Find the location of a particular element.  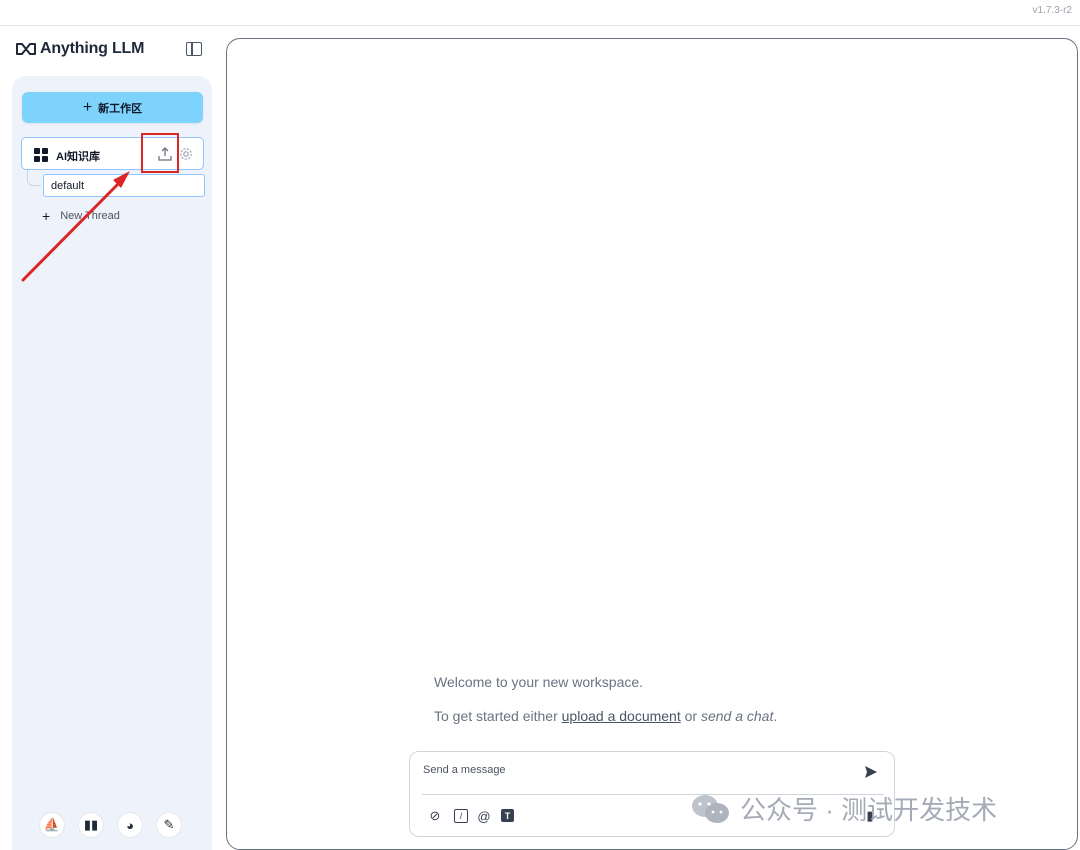

watermark-text: 公众号 · 测试开发技术 is located at coordinates (869, 810).